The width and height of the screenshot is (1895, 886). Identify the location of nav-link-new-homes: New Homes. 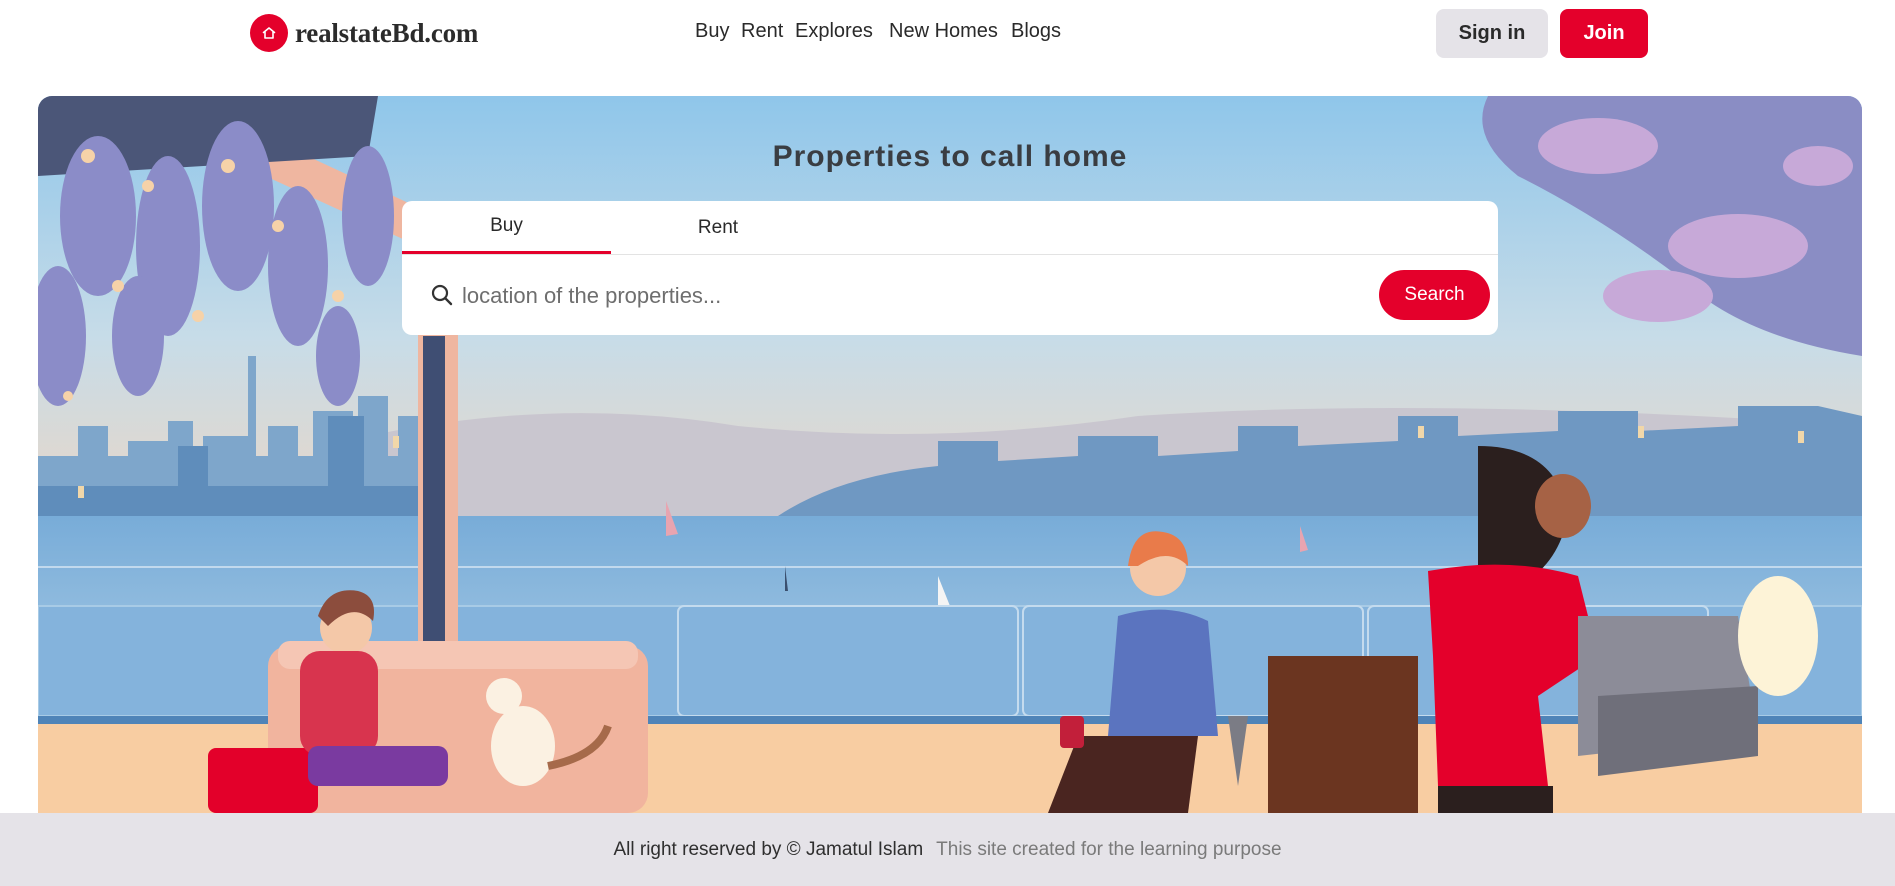
(943, 31).